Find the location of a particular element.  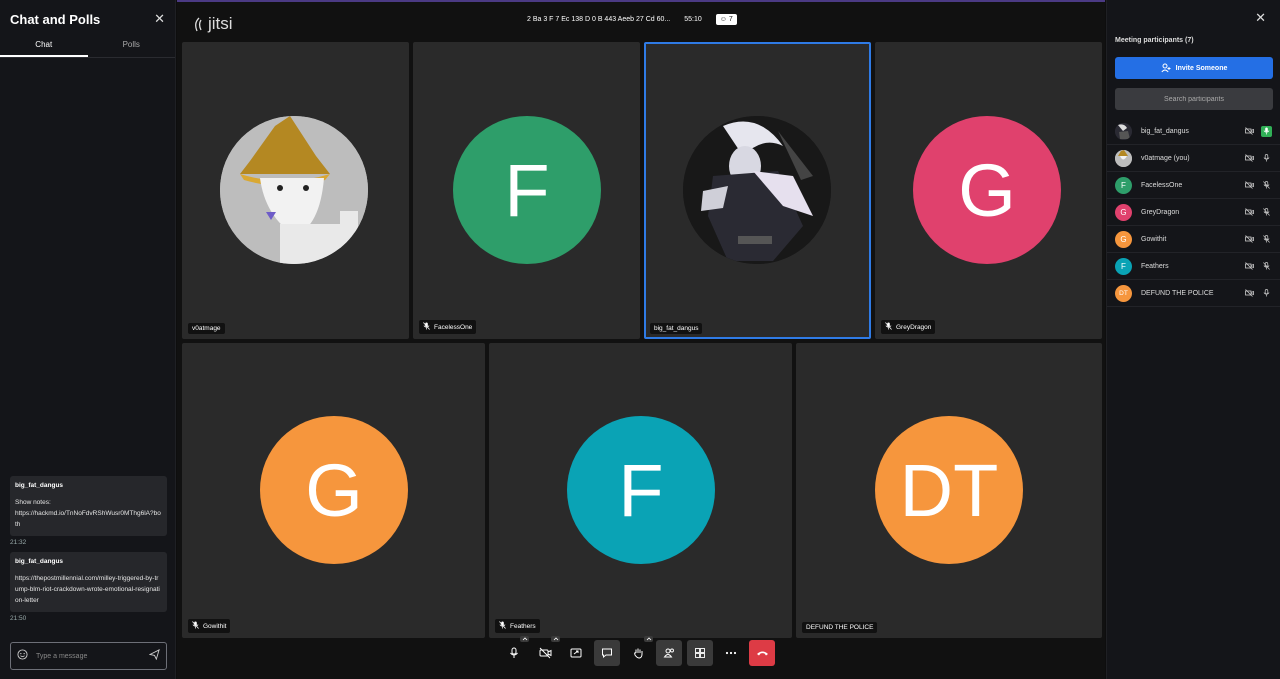

more-options-button is located at coordinates (731, 653).